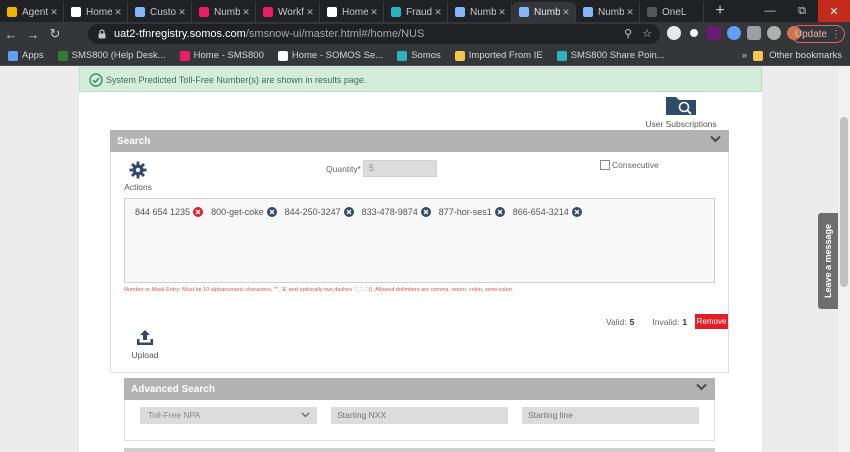 The width and height of the screenshot is (850, 452). I want to click on actions-label: Actions, so click(138, 187).